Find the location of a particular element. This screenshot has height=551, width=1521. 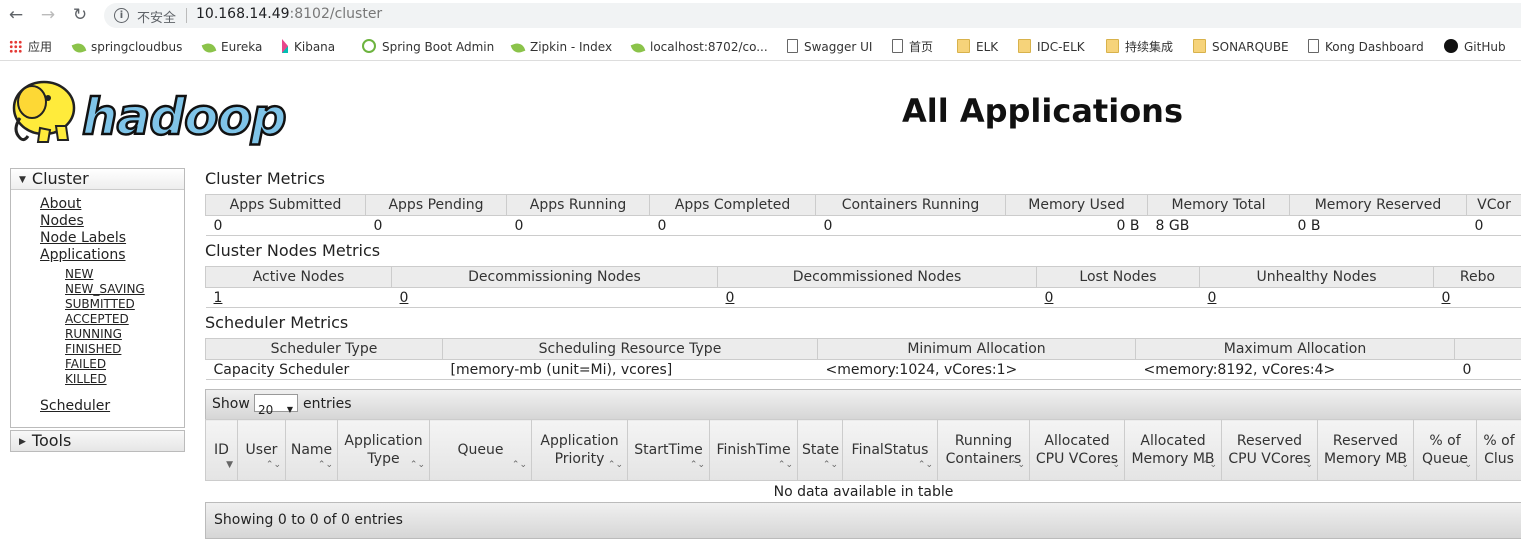

sidebar-link-node-labels: Node Labels is located at coordinates (83, 238).